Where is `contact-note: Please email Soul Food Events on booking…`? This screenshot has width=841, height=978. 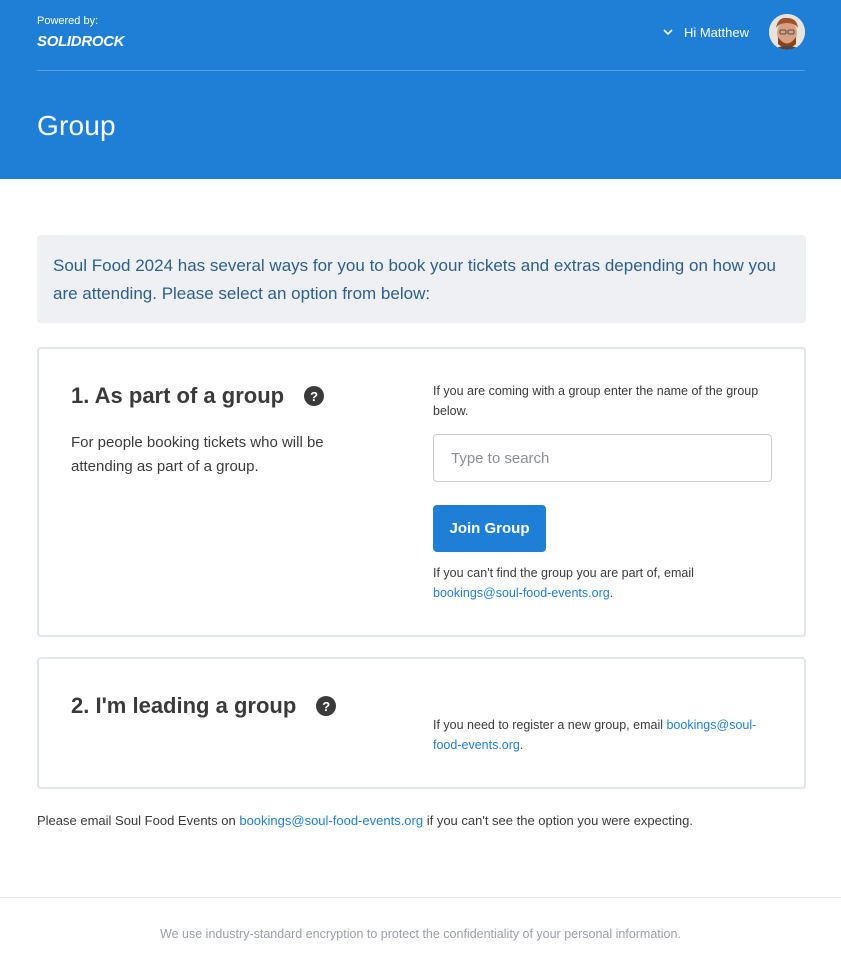 contact-note: Please email Soul Food Events on booking… is located at coordinates (365, 820).